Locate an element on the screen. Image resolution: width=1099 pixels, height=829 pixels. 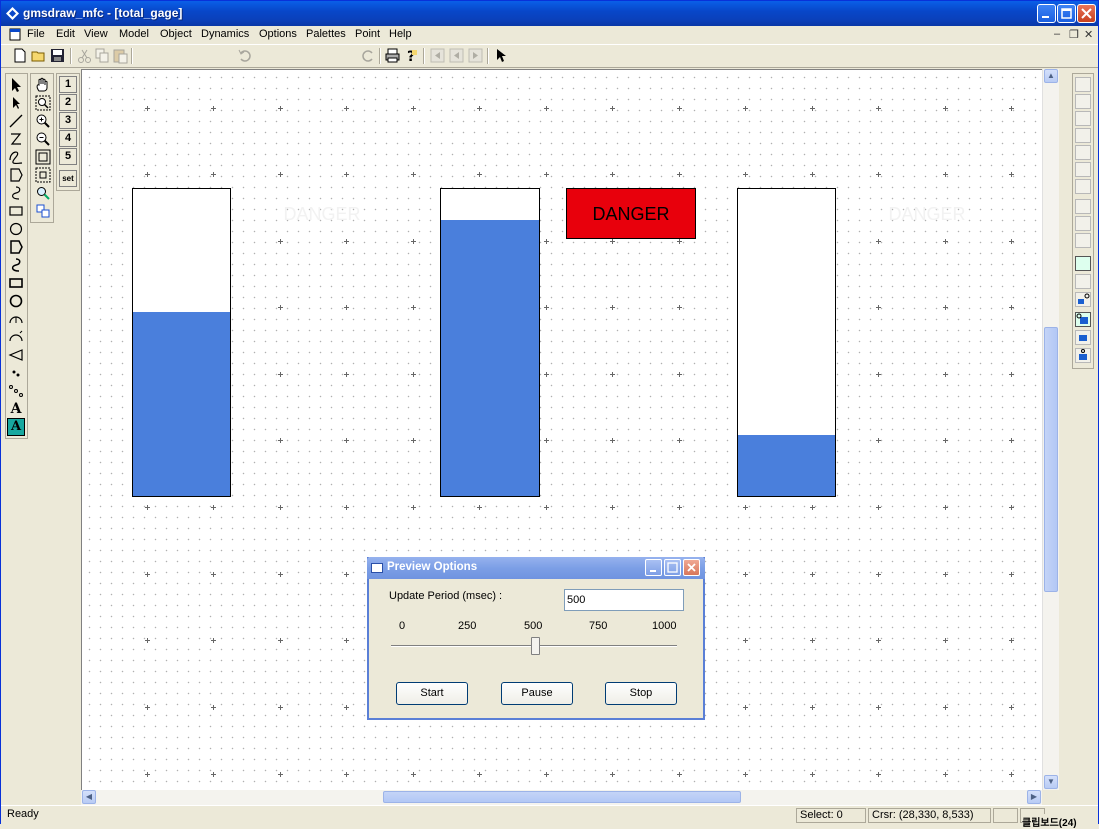
dialog-maximize-button is located at coordinates (672, 567).